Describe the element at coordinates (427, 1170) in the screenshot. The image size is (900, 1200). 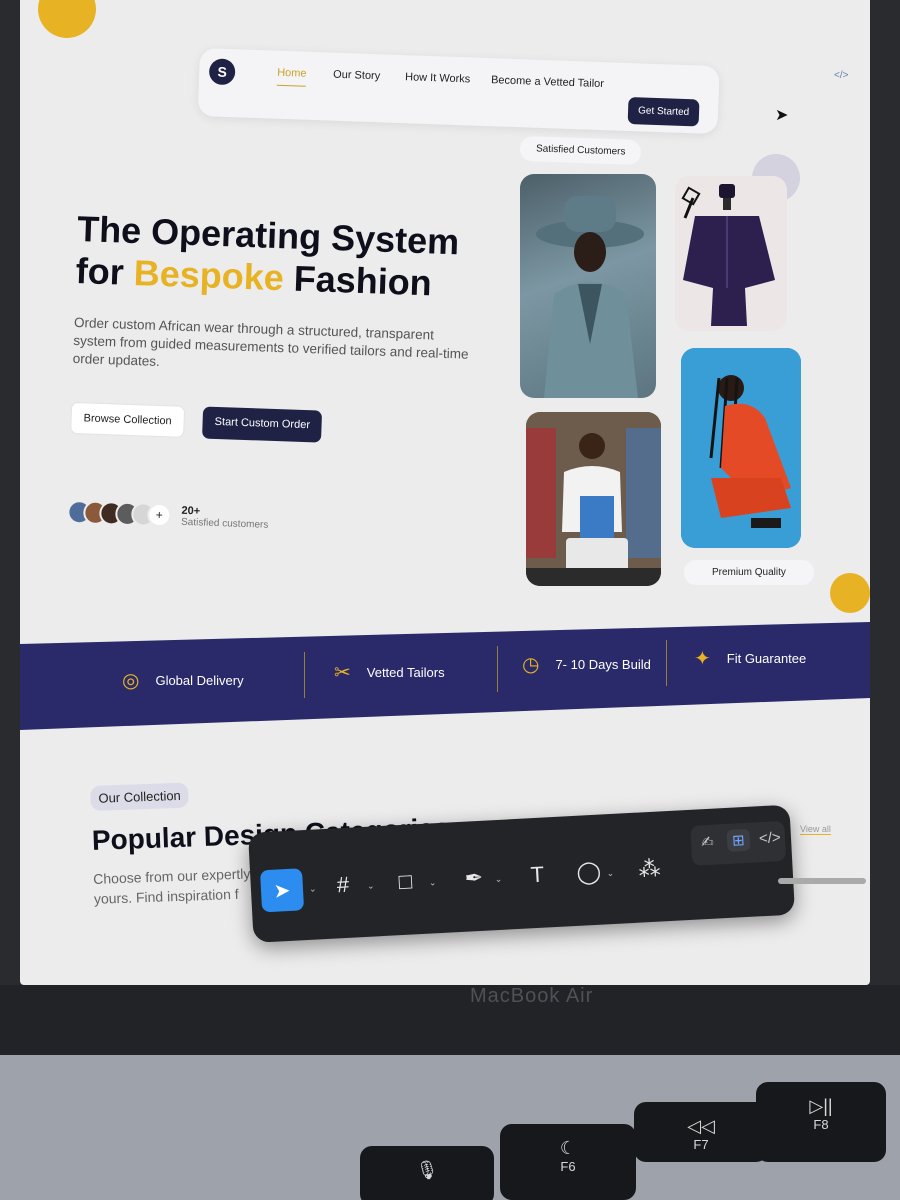
I see `microphone-icon: 🎙` at that location.